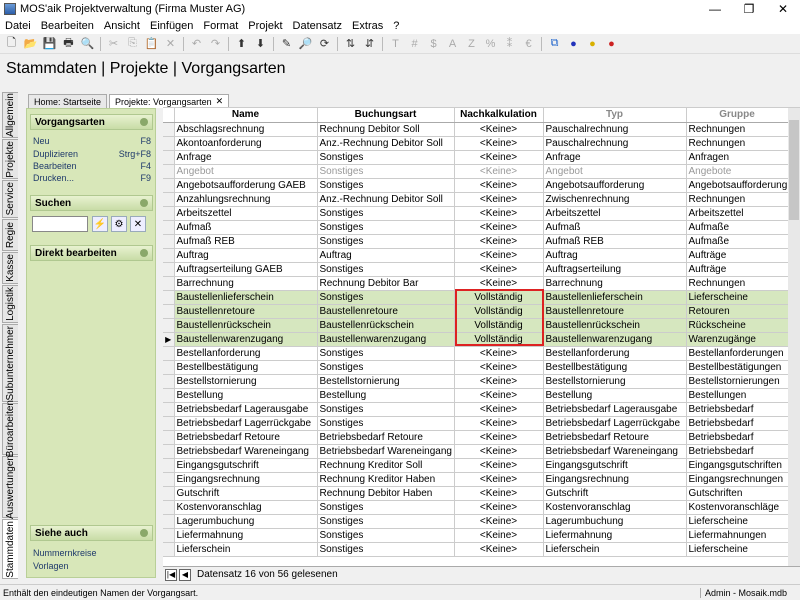 Image resolution: width=800 pixels, height=600 pixels. Describe the element at coordinates (68, 44) in the screenshot. I see `print-icon: 🖶` at that location.